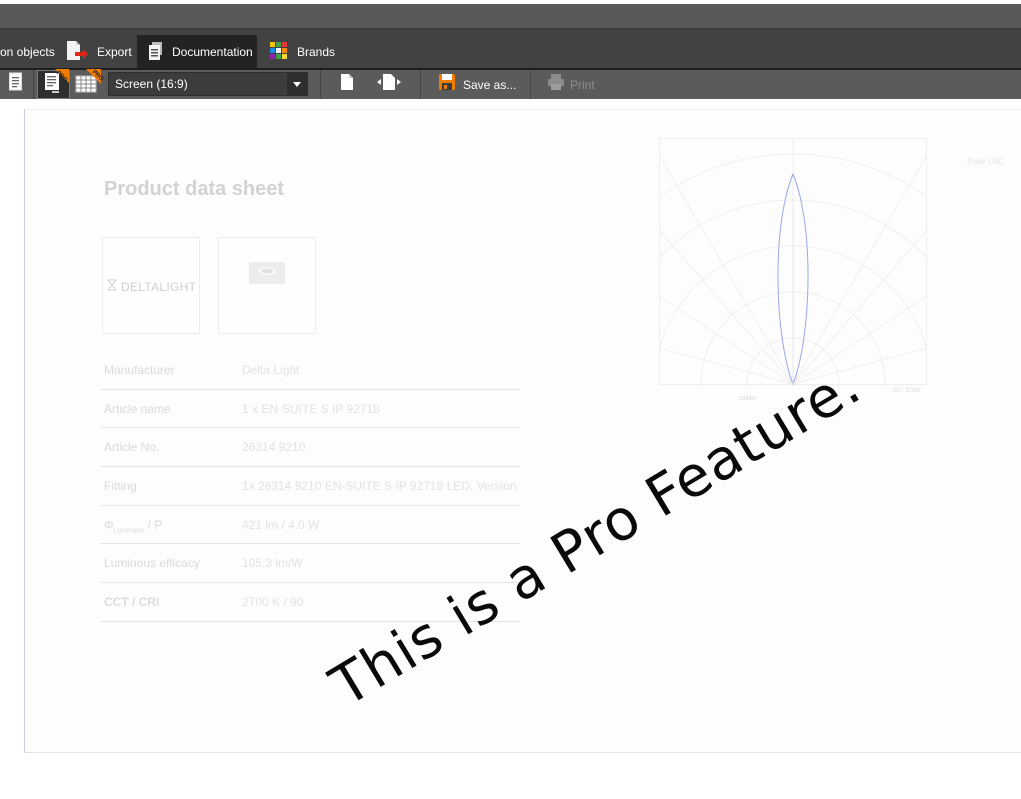 The height and width of the screenshot is (799, 1021). I want to click on tab-label: Export, so click(114, 52).